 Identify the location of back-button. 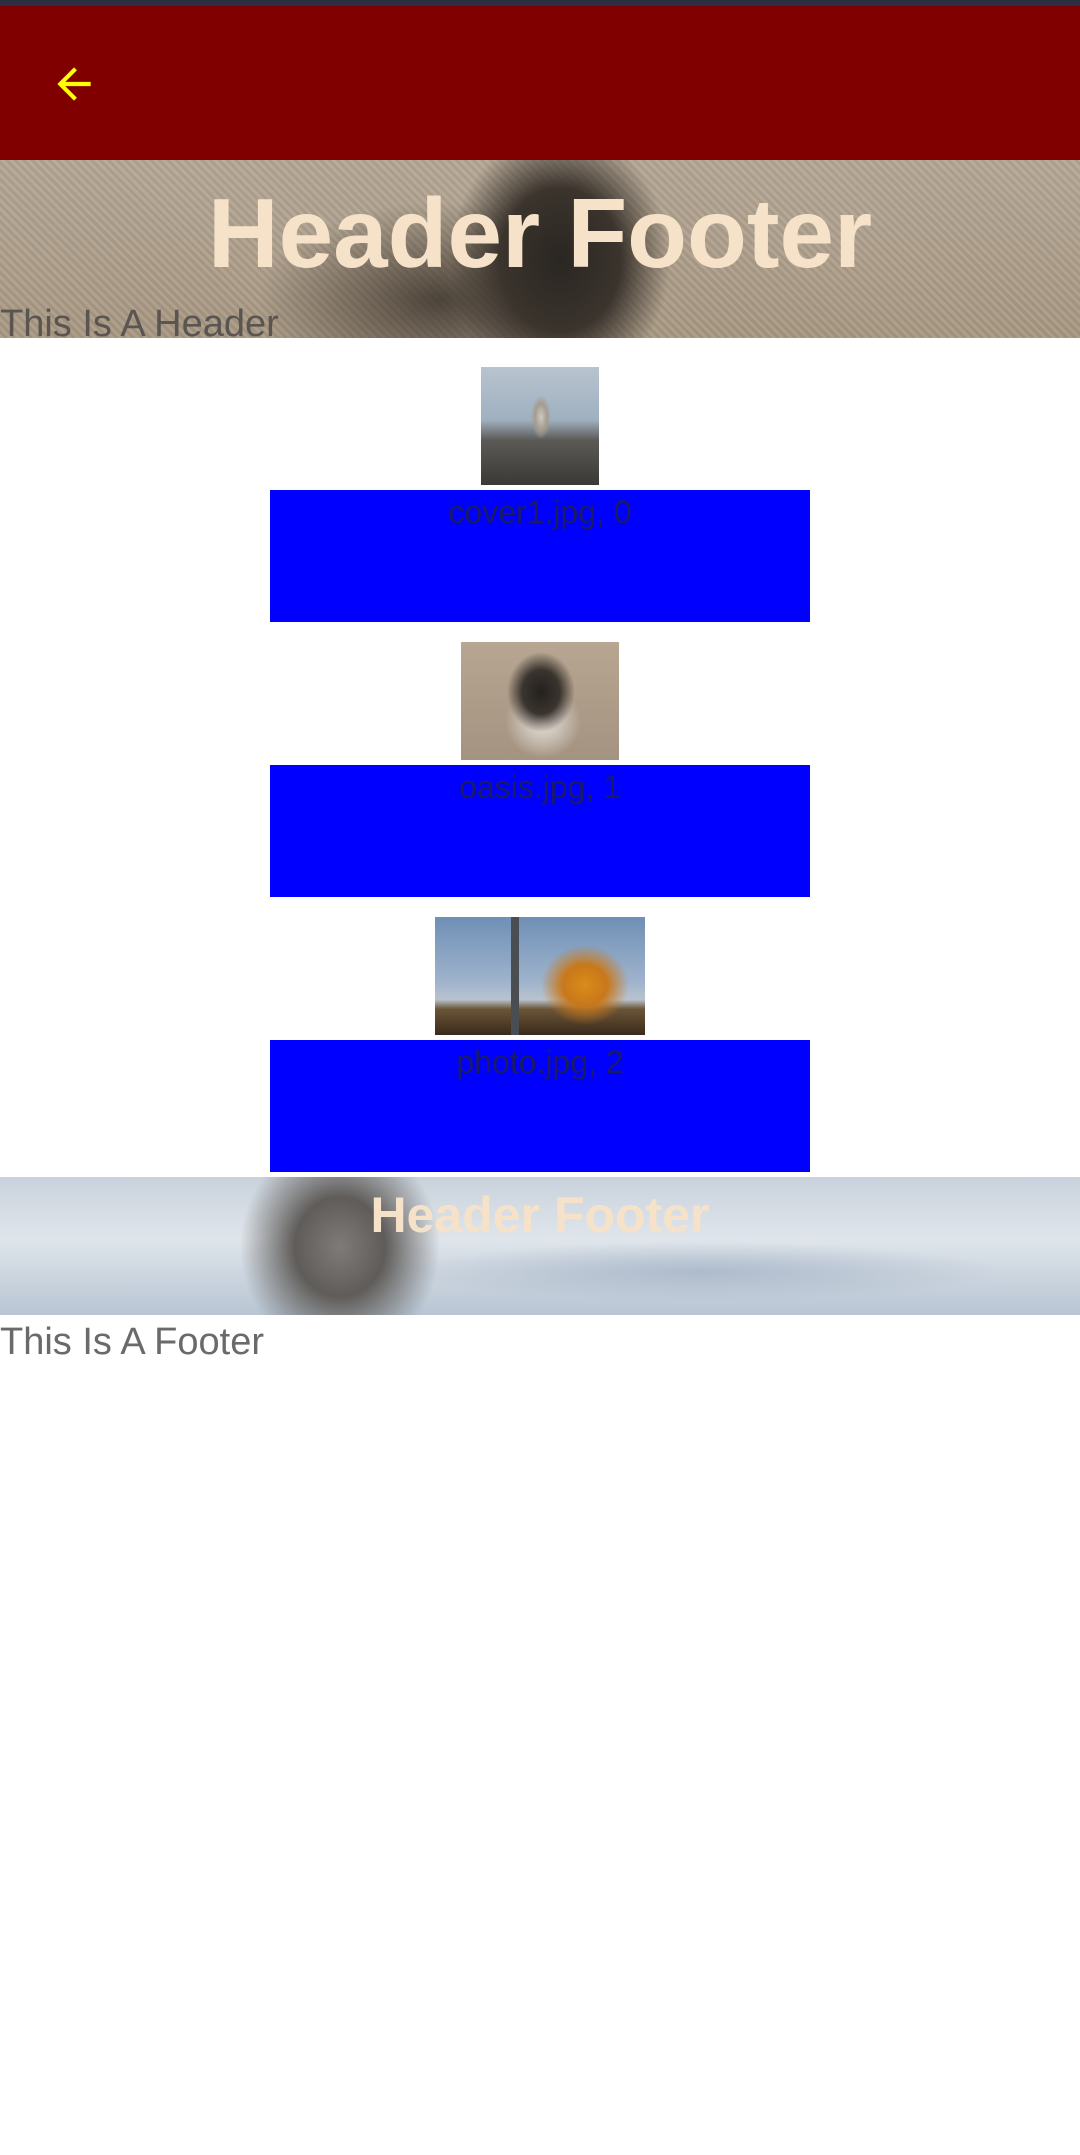
(74, 84).